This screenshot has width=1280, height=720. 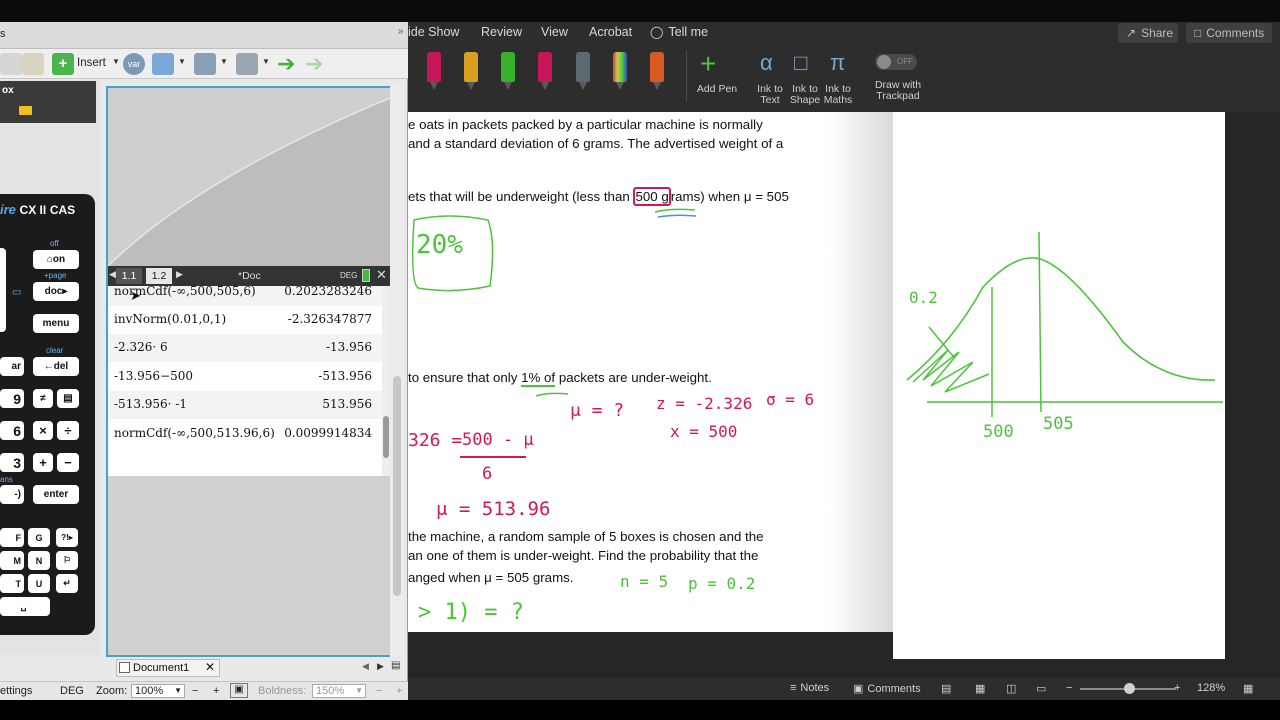 I want to click on key-3: 3, so click(x=12, y=462).